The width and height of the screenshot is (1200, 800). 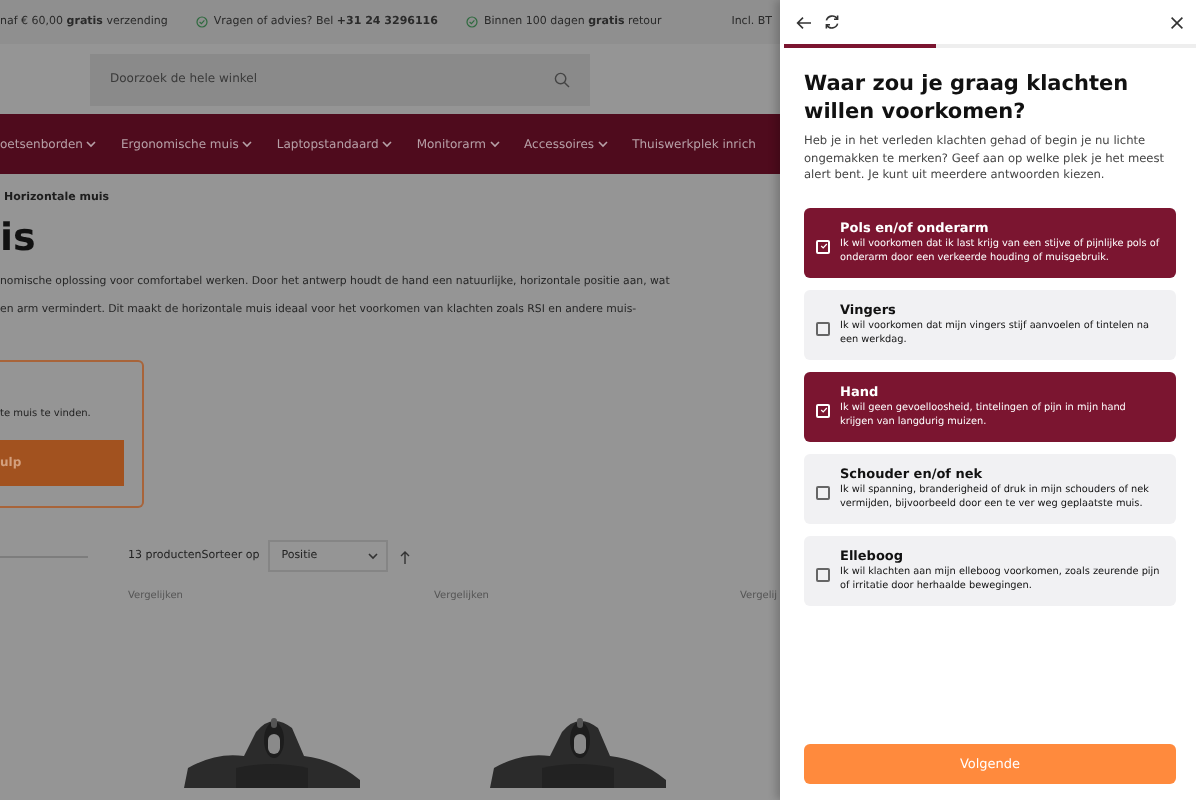 What do you see at coordinates (967, 98) in the screenshot?
I see `question-title: Waar zou je graag klachten willen voorkomen?` at bounding box center [967, 98].